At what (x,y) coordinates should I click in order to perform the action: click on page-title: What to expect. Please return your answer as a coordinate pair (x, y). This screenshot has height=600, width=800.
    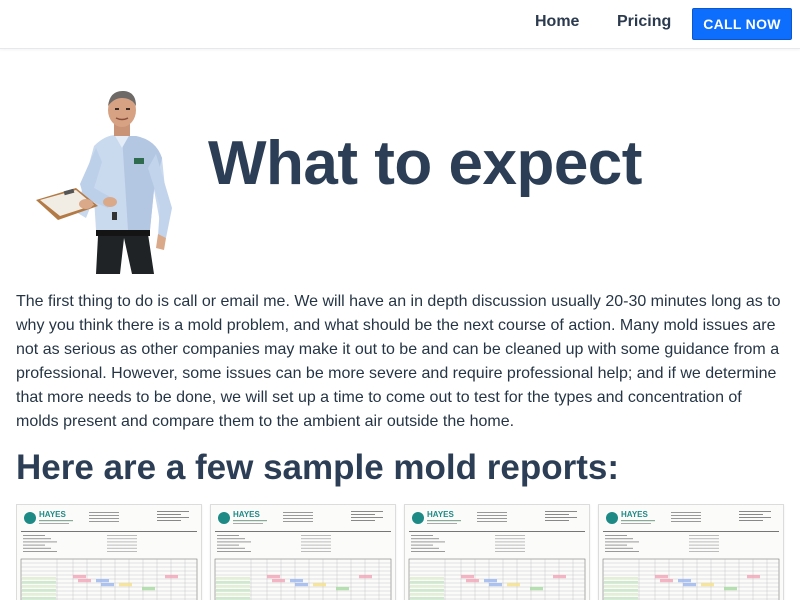
    Looking at the image, I should click on (425, 163).